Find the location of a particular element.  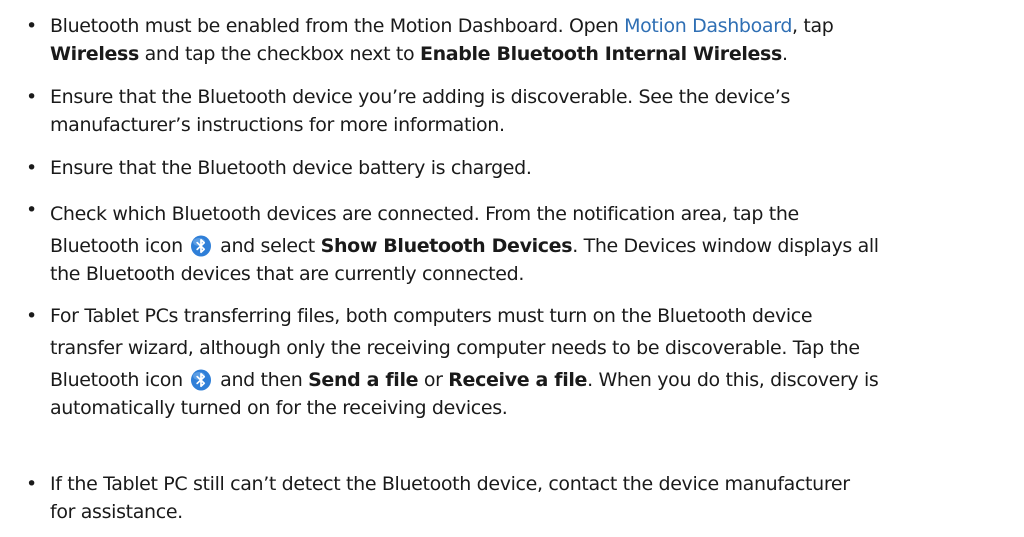

motion-dashboard-link: Motion Dashboard is located at coordinates (708, 26).